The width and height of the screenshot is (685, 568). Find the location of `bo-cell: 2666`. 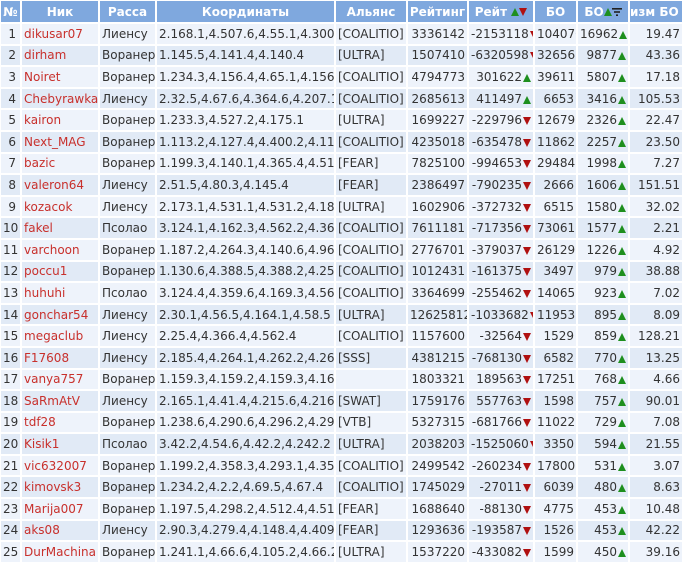

bo-cell: 2666 is located at coordinates (555, 185).